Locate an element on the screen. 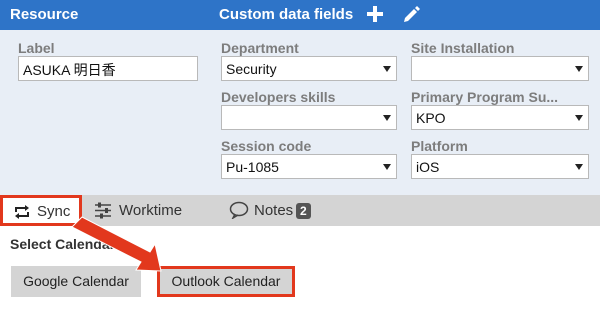 This screenshot has height=312, width=600. tab-notes-label: Notes is located at coordinates (274, 210).